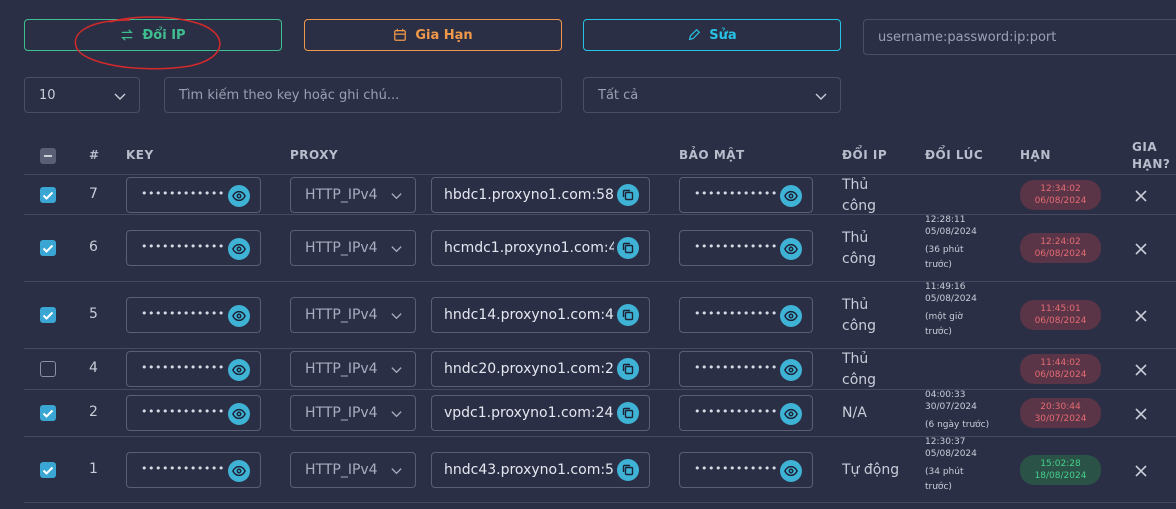 This screenshot has height=509, width=1176. I want to click on expiry-badge: 11:45:01 06/08/2024, so click(1060, 314).